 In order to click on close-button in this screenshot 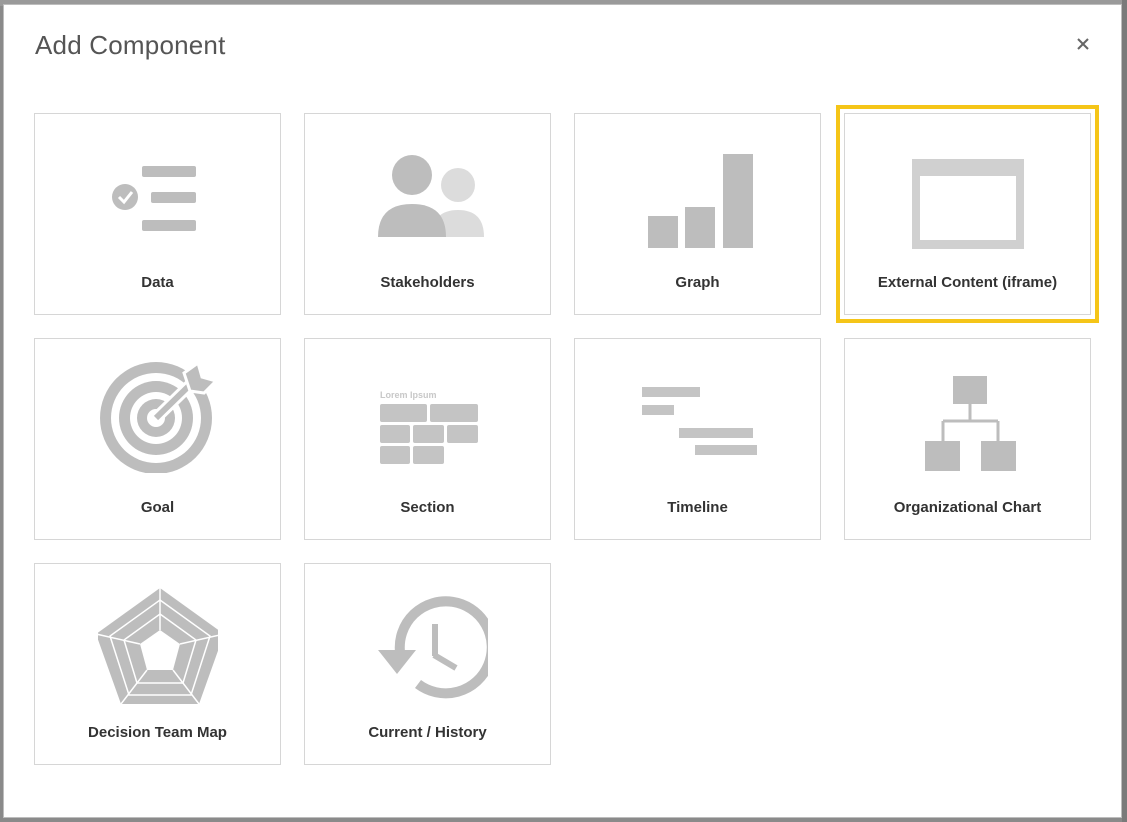, I will do `click(1083, 44)`.